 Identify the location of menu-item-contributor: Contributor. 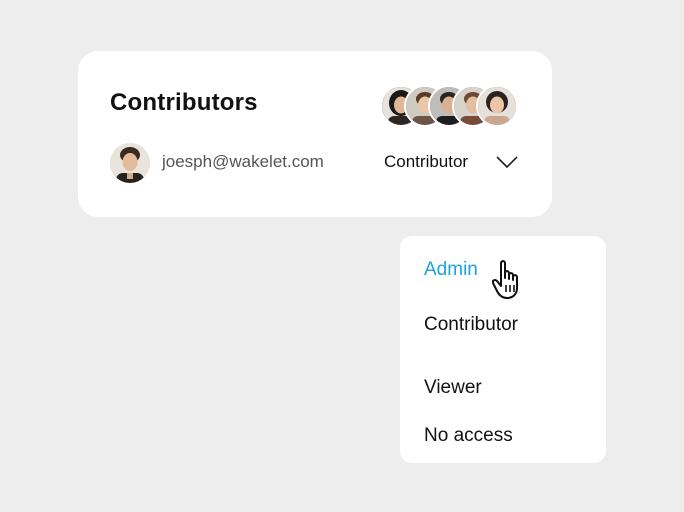
(471, 325).